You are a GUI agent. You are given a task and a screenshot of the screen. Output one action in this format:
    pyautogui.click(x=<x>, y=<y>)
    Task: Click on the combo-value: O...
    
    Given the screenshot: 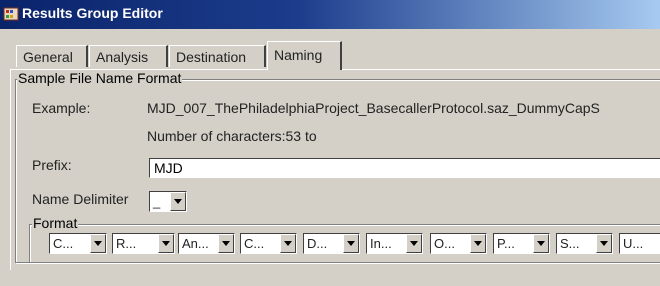 What is the action you would take?
    pyautogui.click(x=444, y=243)
    